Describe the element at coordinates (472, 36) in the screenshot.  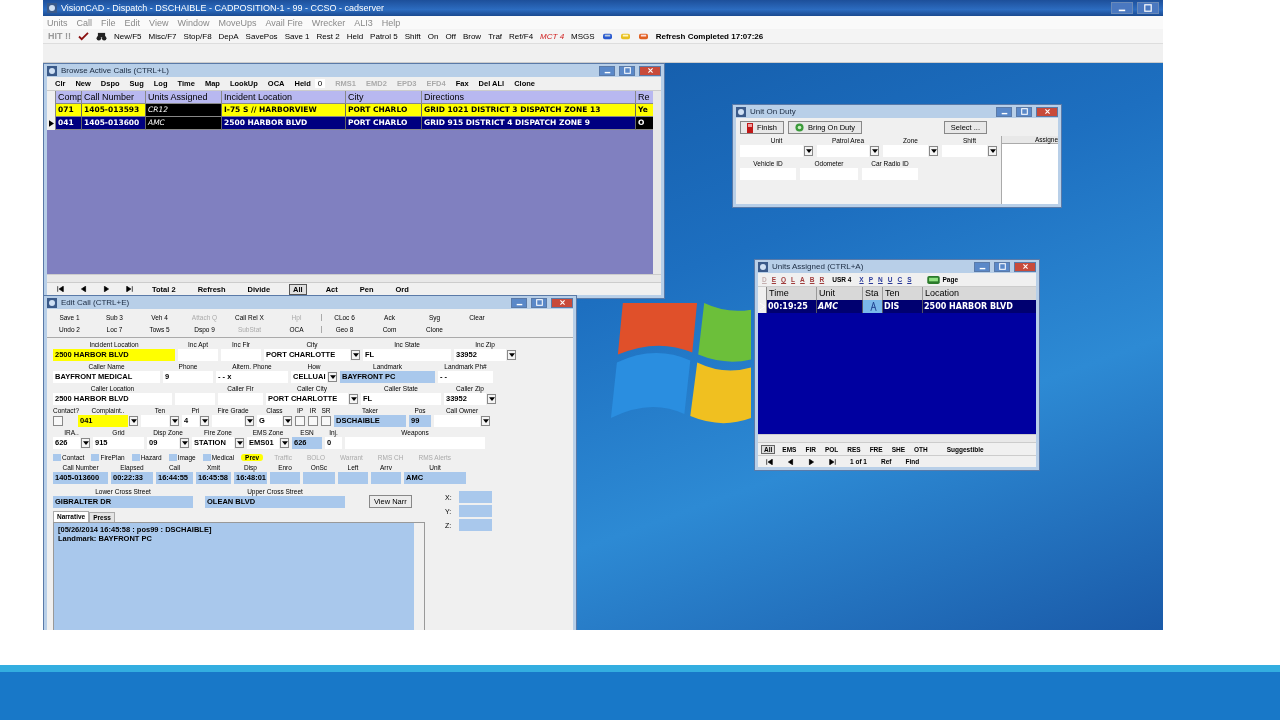
I see `toolbar-button: Brow` at that location.